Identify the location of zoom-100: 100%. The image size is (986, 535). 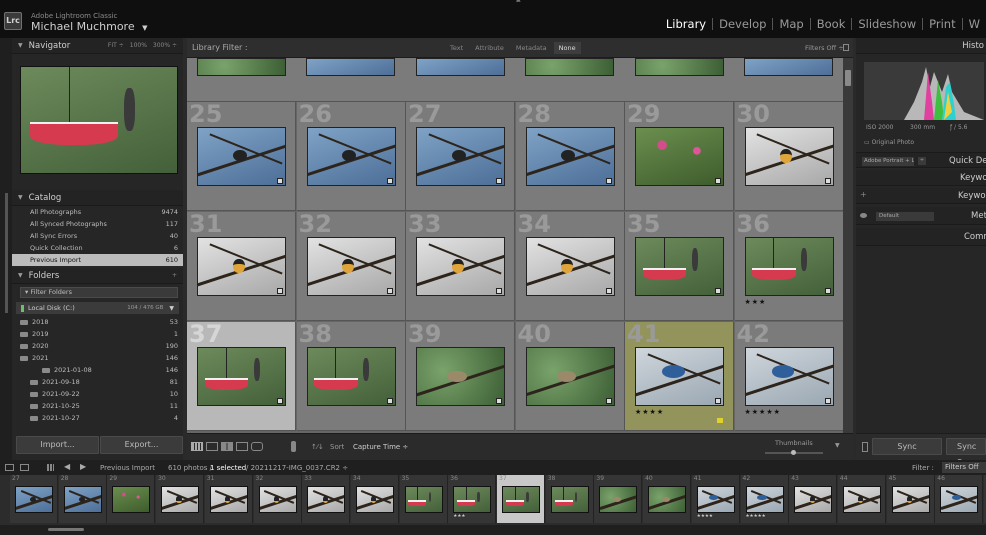
(138, 45).